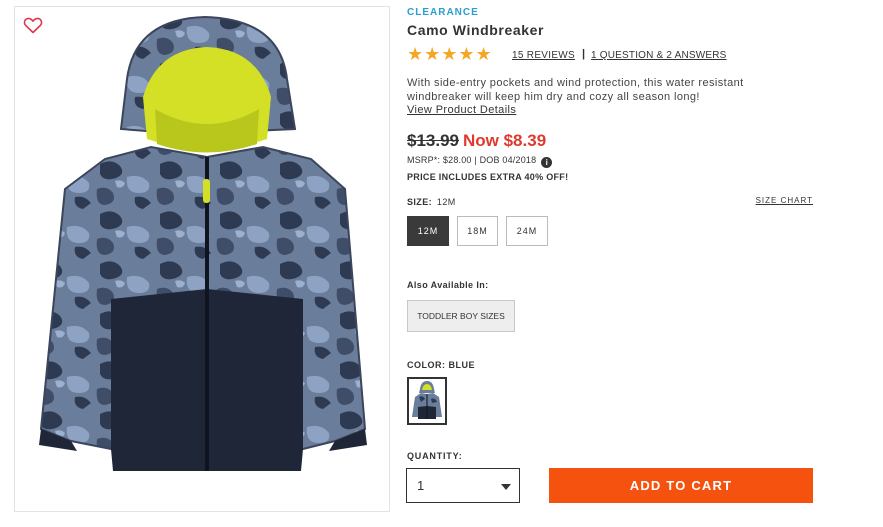 Image resolution: width=883 pixels, height=527 pixels. Describe the element at coordinates (681, 485) in the screenshot. I see `add-to-cart-button: ADD TO CART` at that location.